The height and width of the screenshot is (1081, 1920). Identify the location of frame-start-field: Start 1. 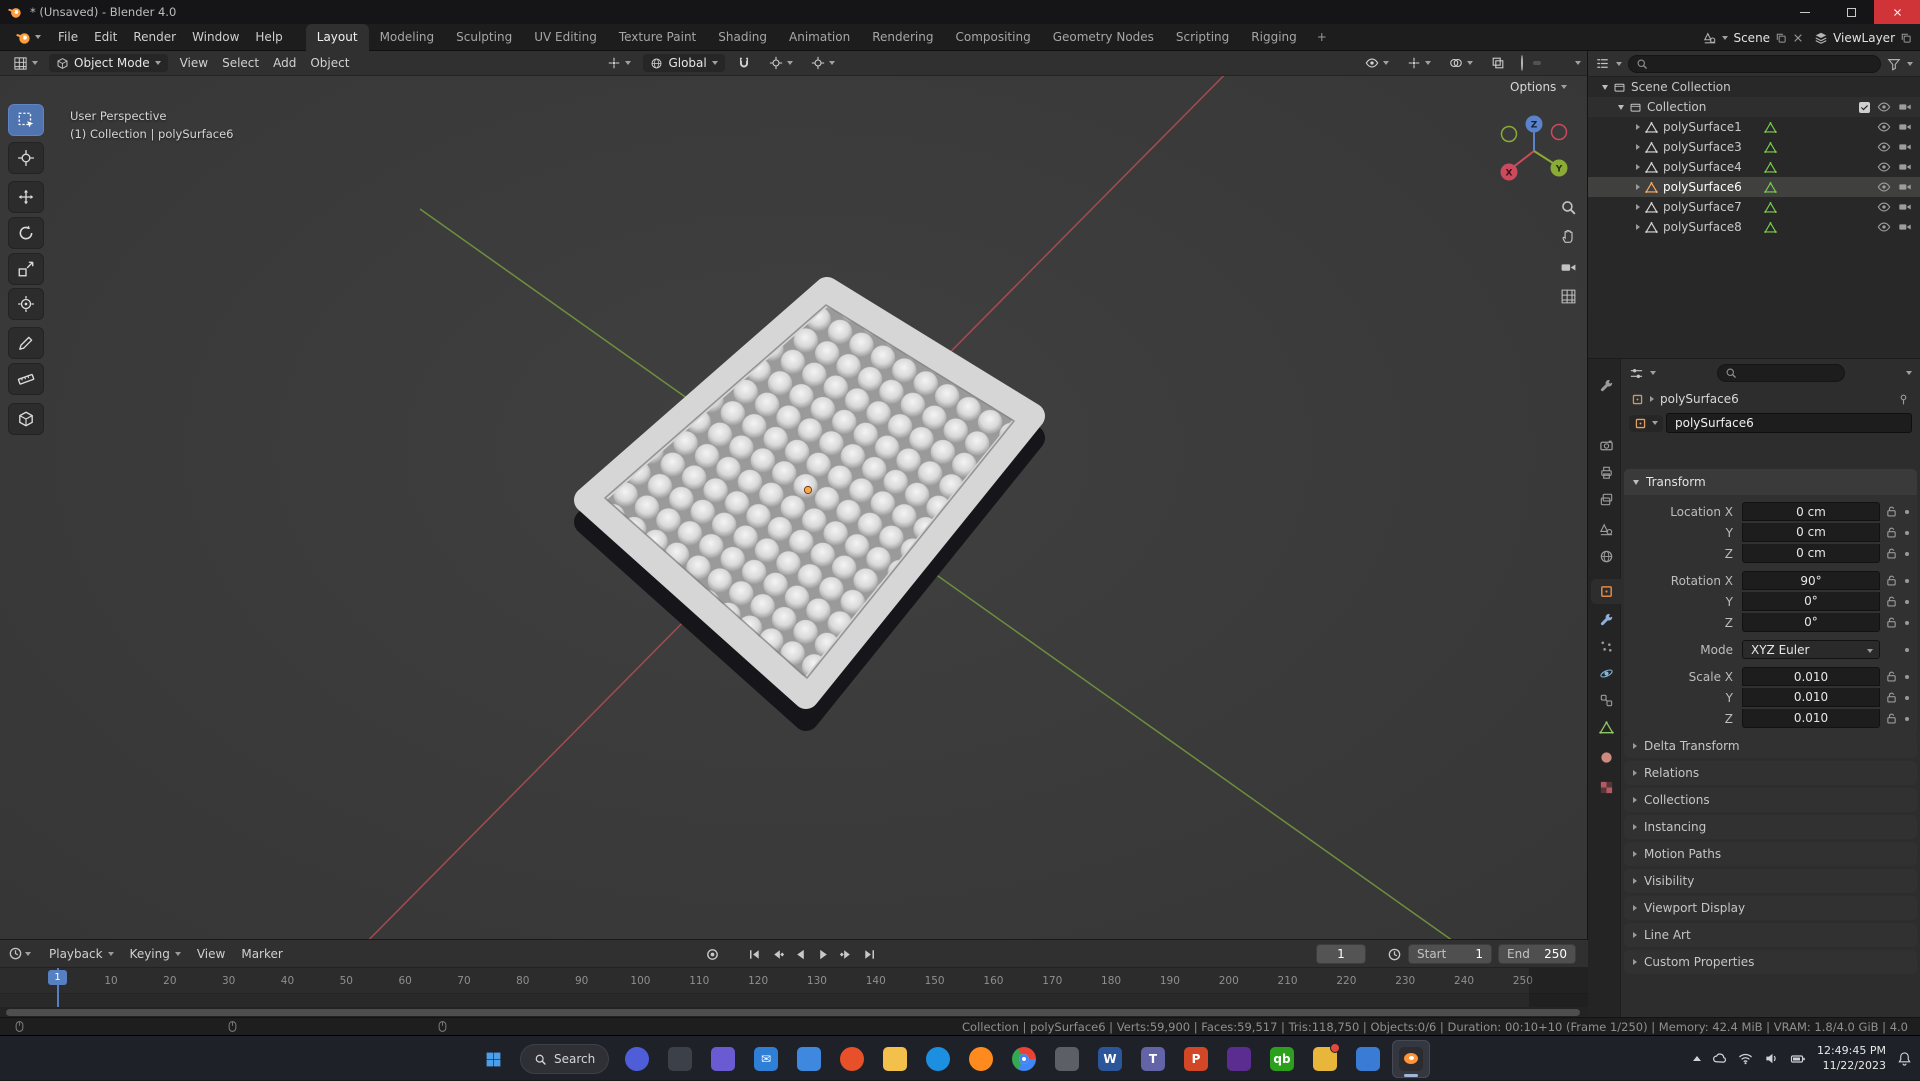
(1450, 954).